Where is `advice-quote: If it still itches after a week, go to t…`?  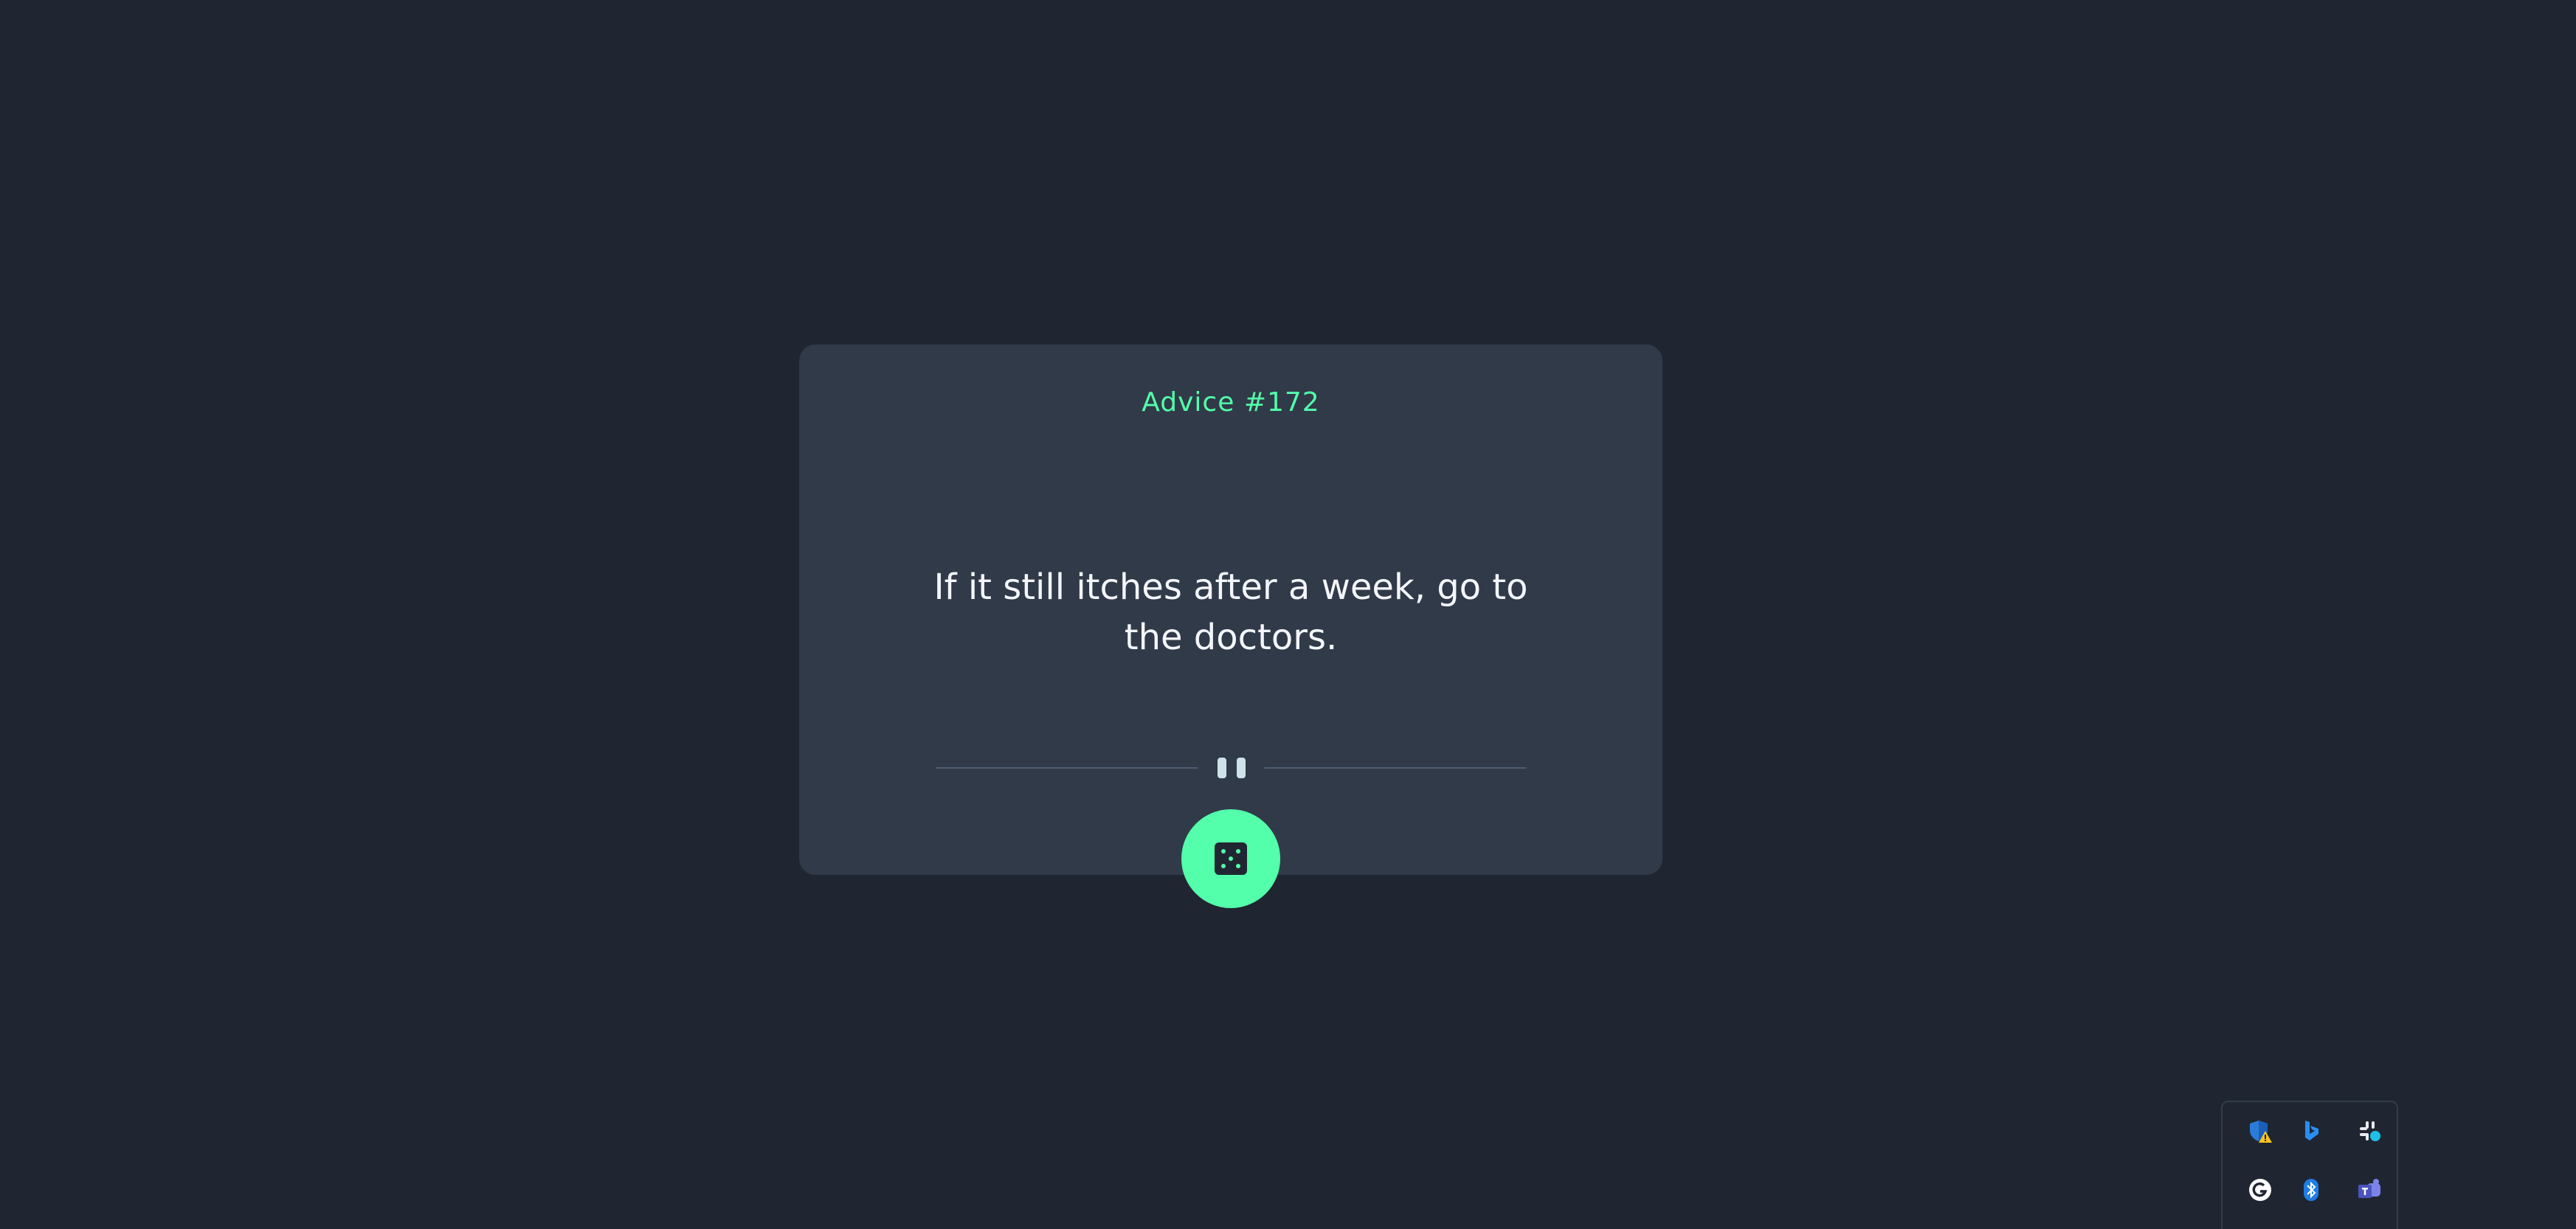 advice-quote: If it still itches after a week, go to t… is located at coordinates (1230, 612).